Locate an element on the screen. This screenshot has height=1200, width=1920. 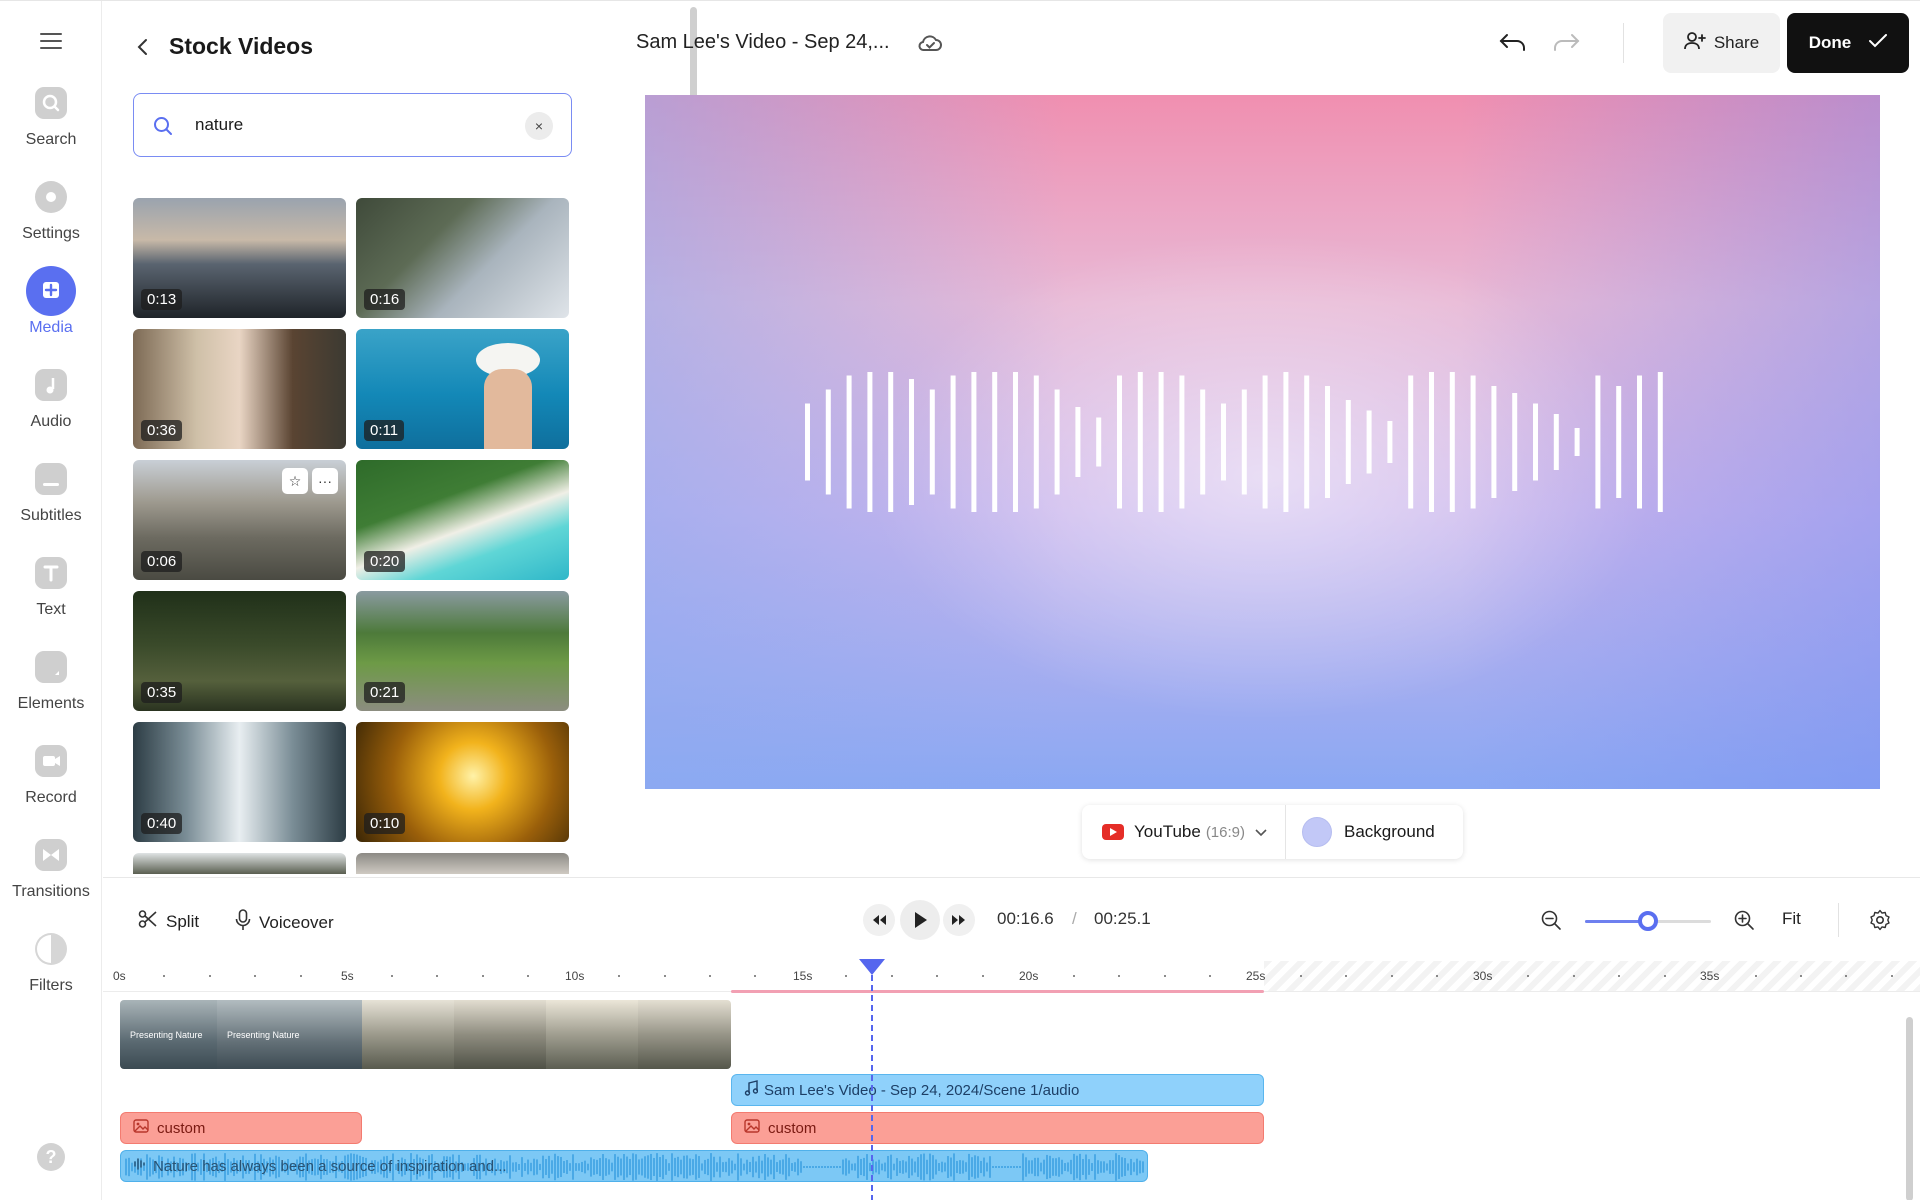
menu-icon is located at coordinates (51, 41).